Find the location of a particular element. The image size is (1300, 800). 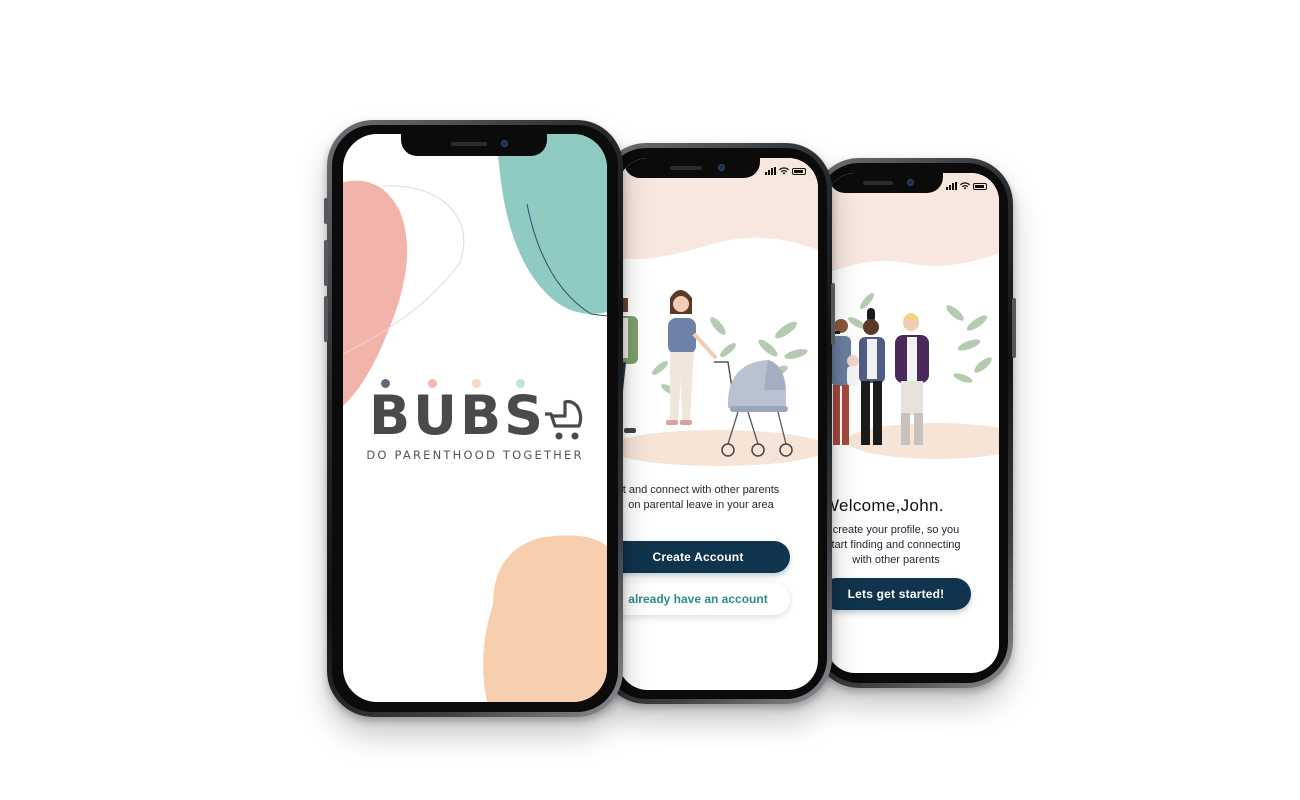

welcome-illustration is located at coordinates (913, 316).